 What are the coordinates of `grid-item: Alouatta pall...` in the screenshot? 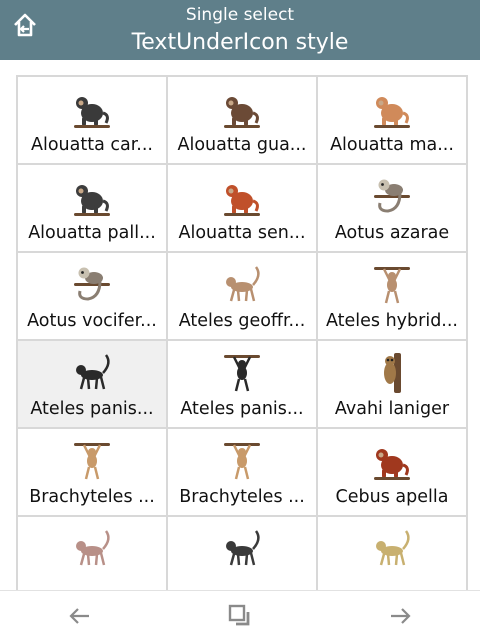 It's located at (92, 208).